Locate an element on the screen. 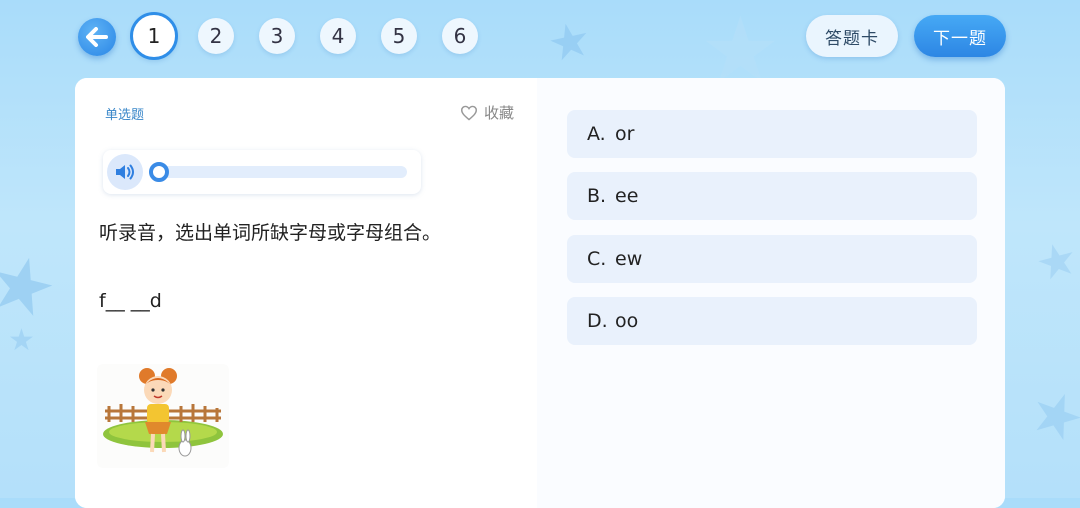  question-illustration is located at coordinates (163, 416).